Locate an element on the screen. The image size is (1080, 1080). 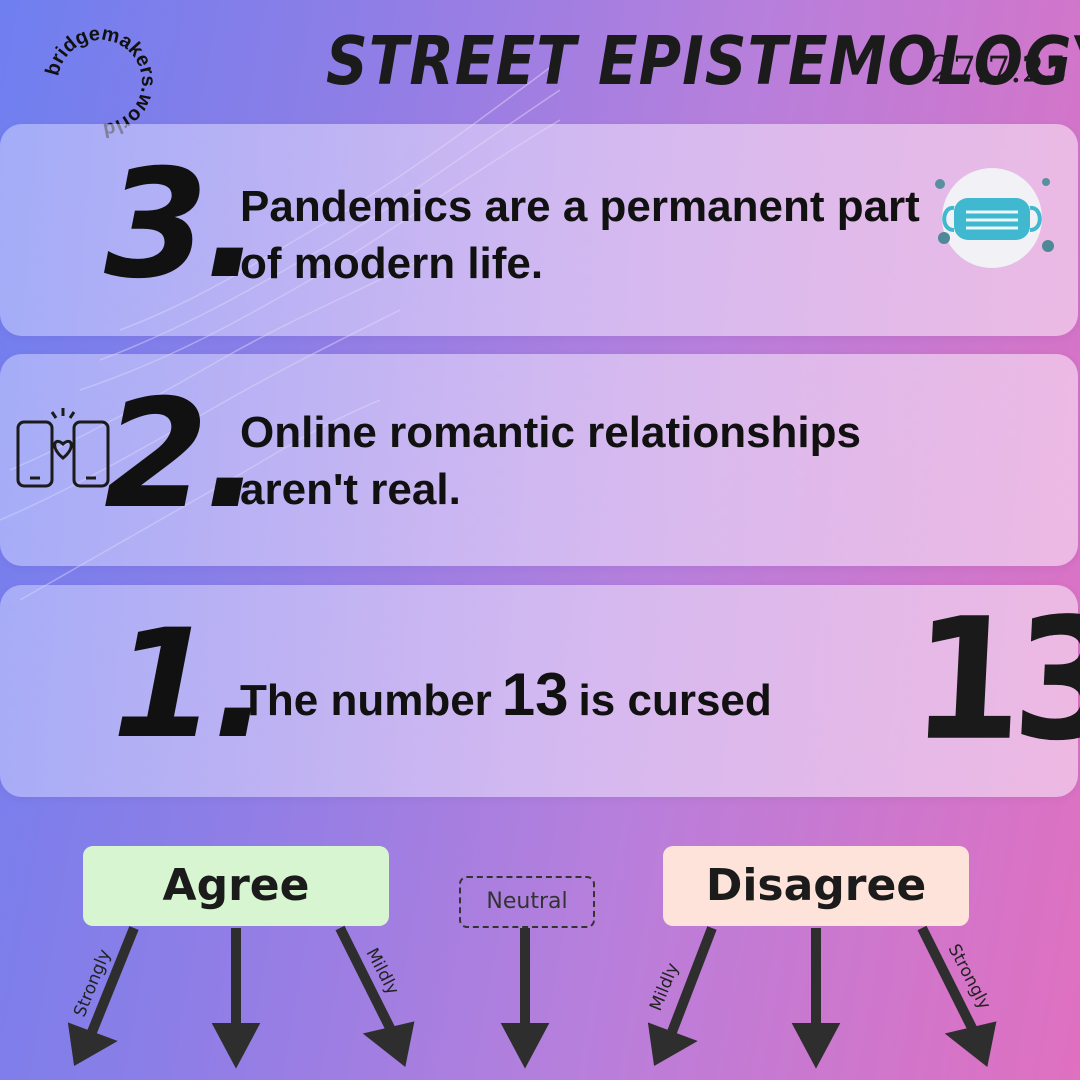
statement-text-before: The number is located at coordinates (366, 700).